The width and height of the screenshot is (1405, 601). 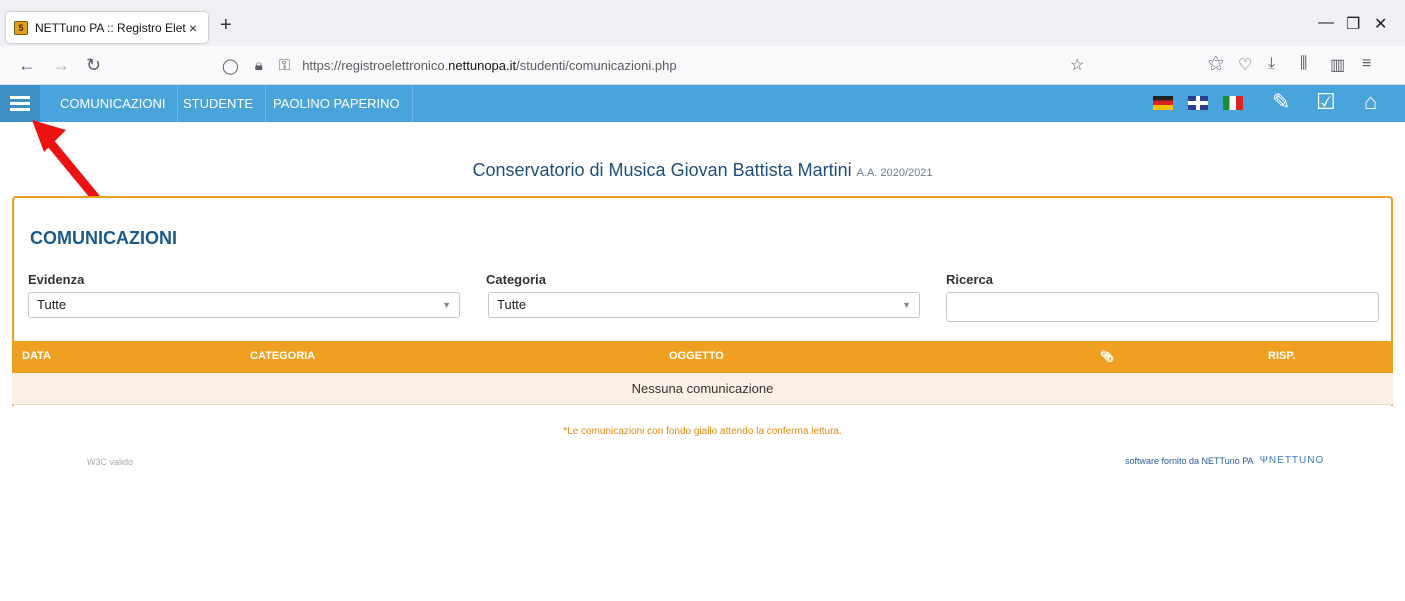 What do you see at coordinates (244, 305) in the screenshot?
I see `evidenza-select: Tutte ▼` at bounding box center [244, 305].